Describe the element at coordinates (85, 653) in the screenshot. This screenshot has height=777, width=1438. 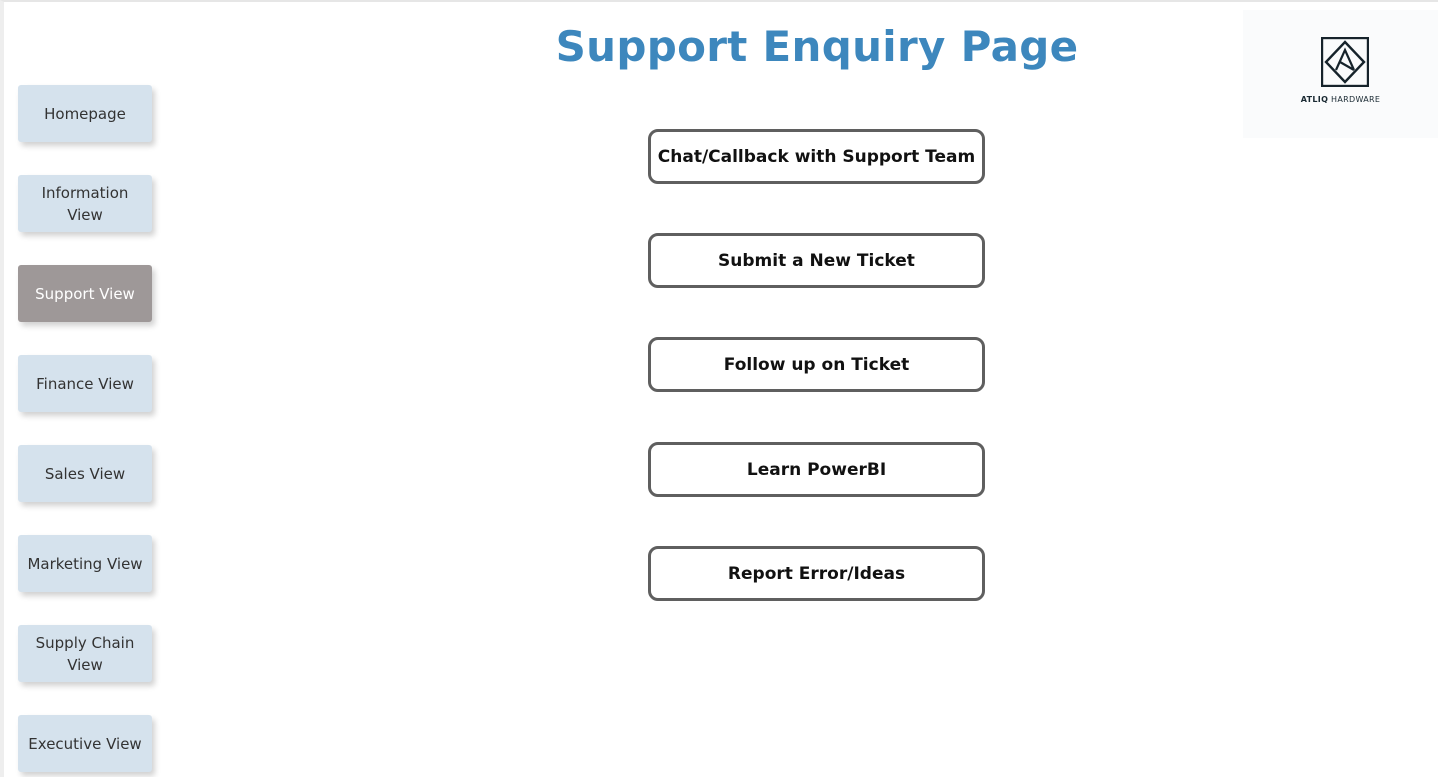
I see `sidebar-item-supply-chain-view: Supply Chain View` at that location.